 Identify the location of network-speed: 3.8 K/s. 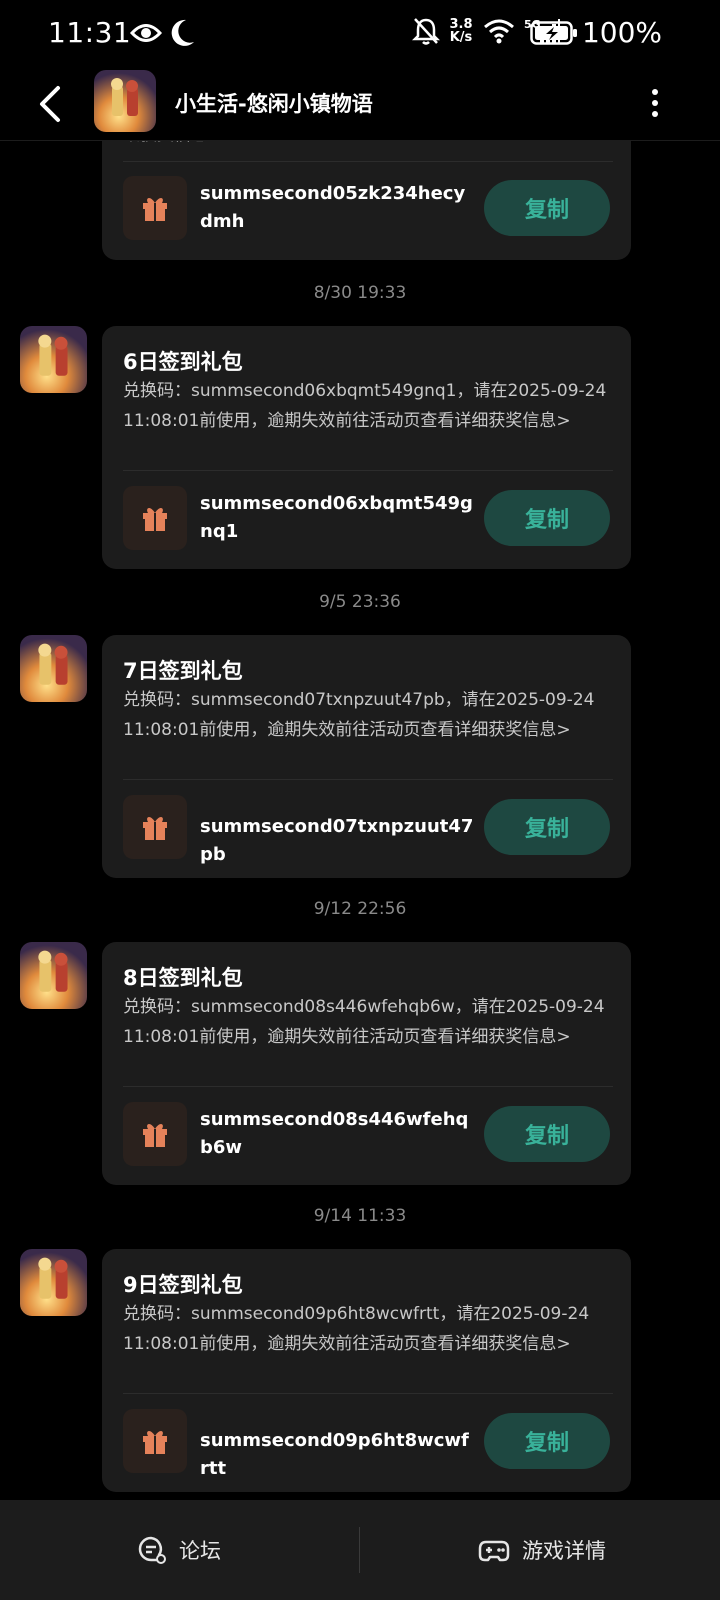
(461, 31).